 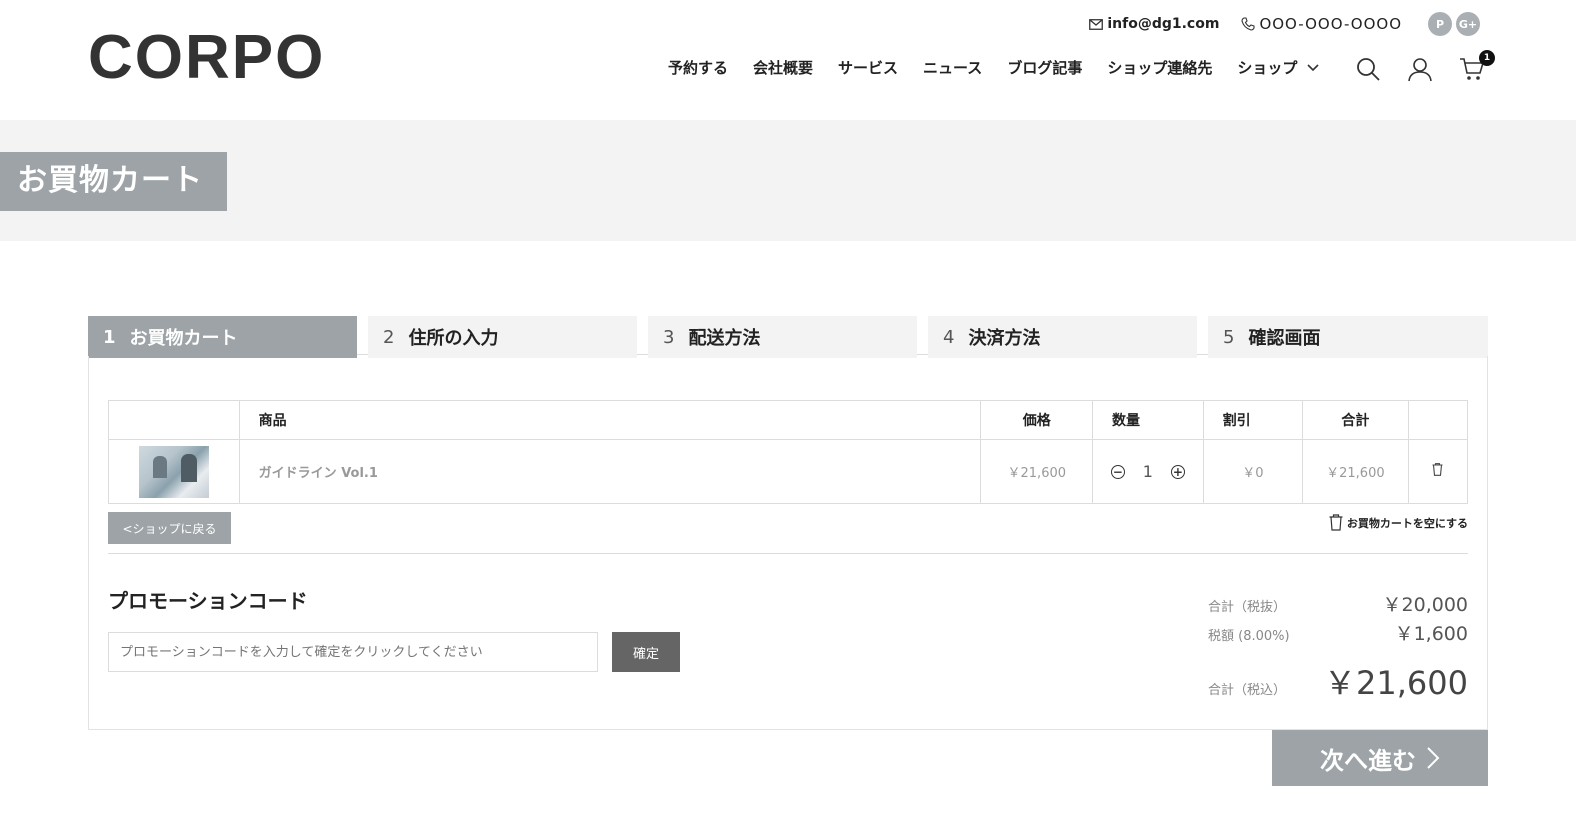 What do you see at coordinates (453, 338) in the screenshot?
I see `step-label: 住所の入力` at bounding box center [453, 338].